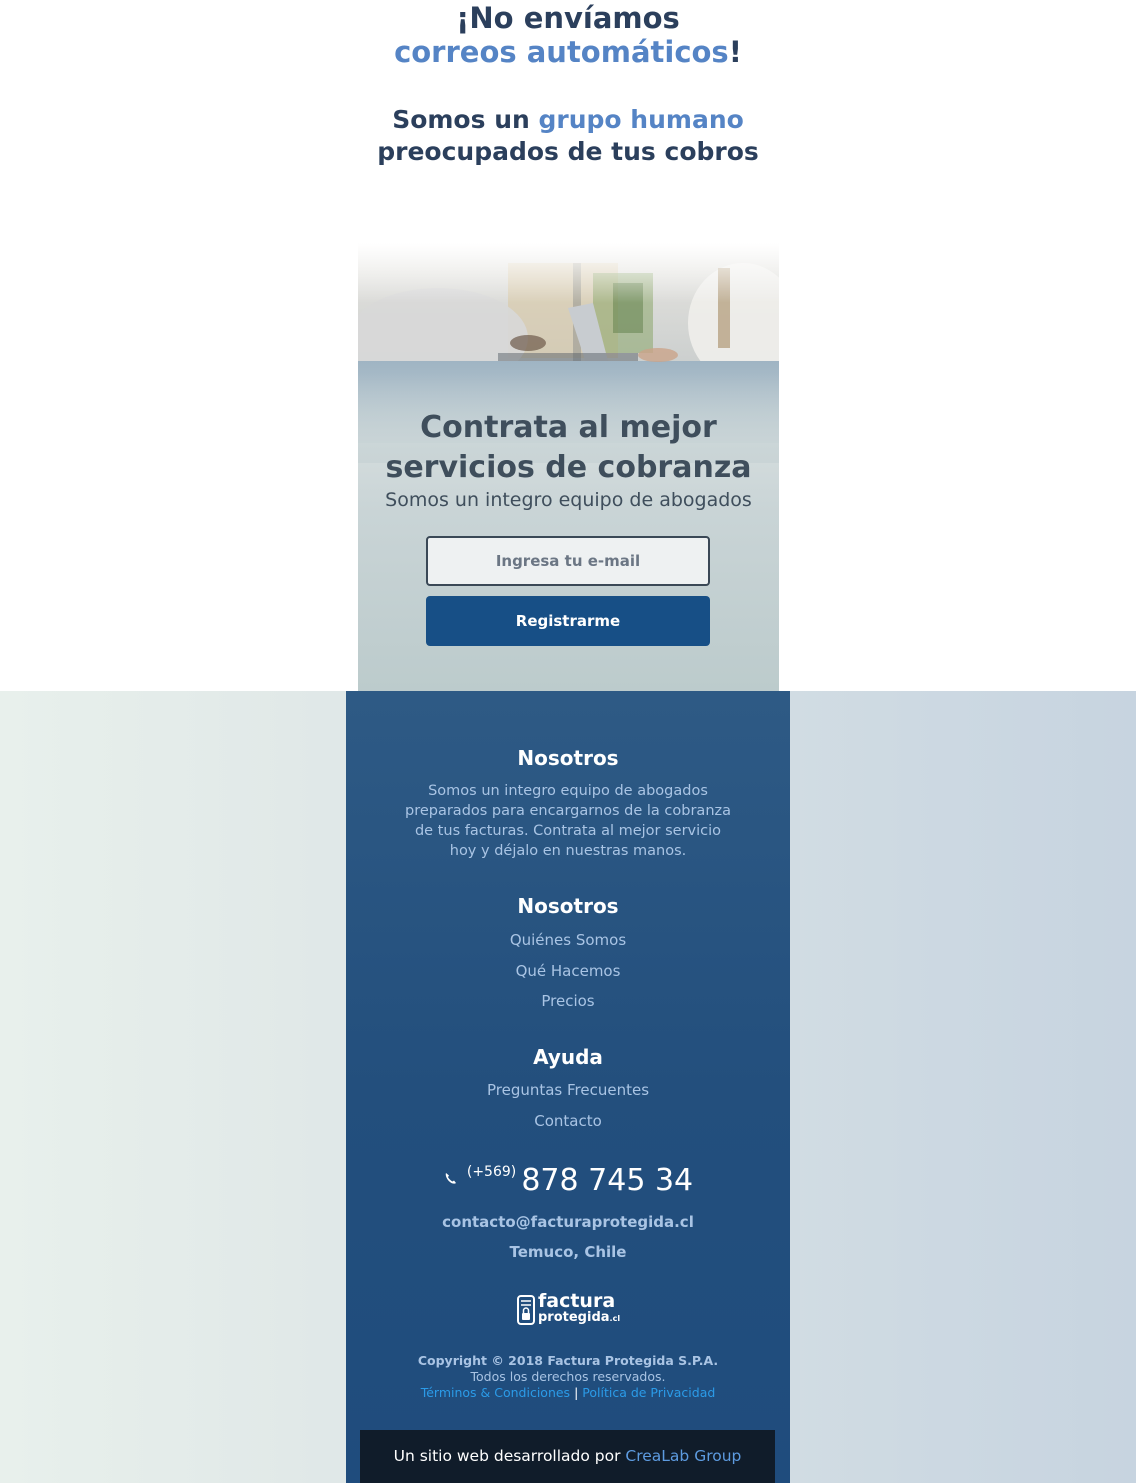  What do you see at coordinates (568, 621) in the screenshot?
I see `register-button: Registrarme` at bounding box center [568, 621].